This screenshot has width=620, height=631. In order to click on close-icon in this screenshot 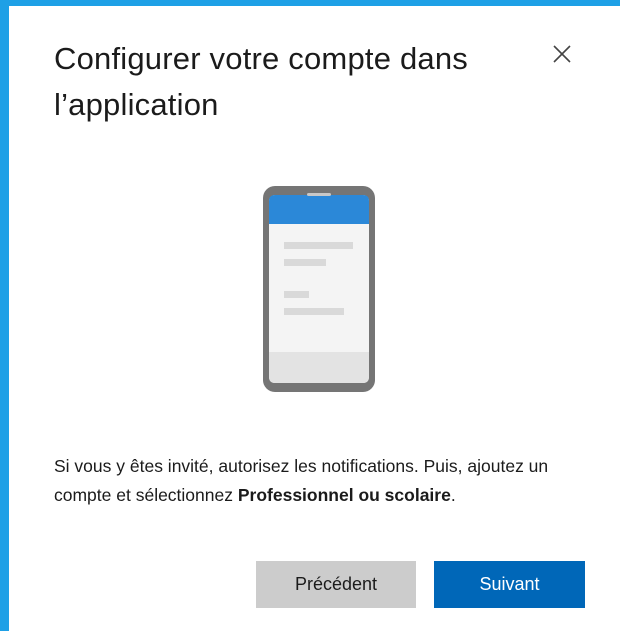, I will do `click(562, 54)`.